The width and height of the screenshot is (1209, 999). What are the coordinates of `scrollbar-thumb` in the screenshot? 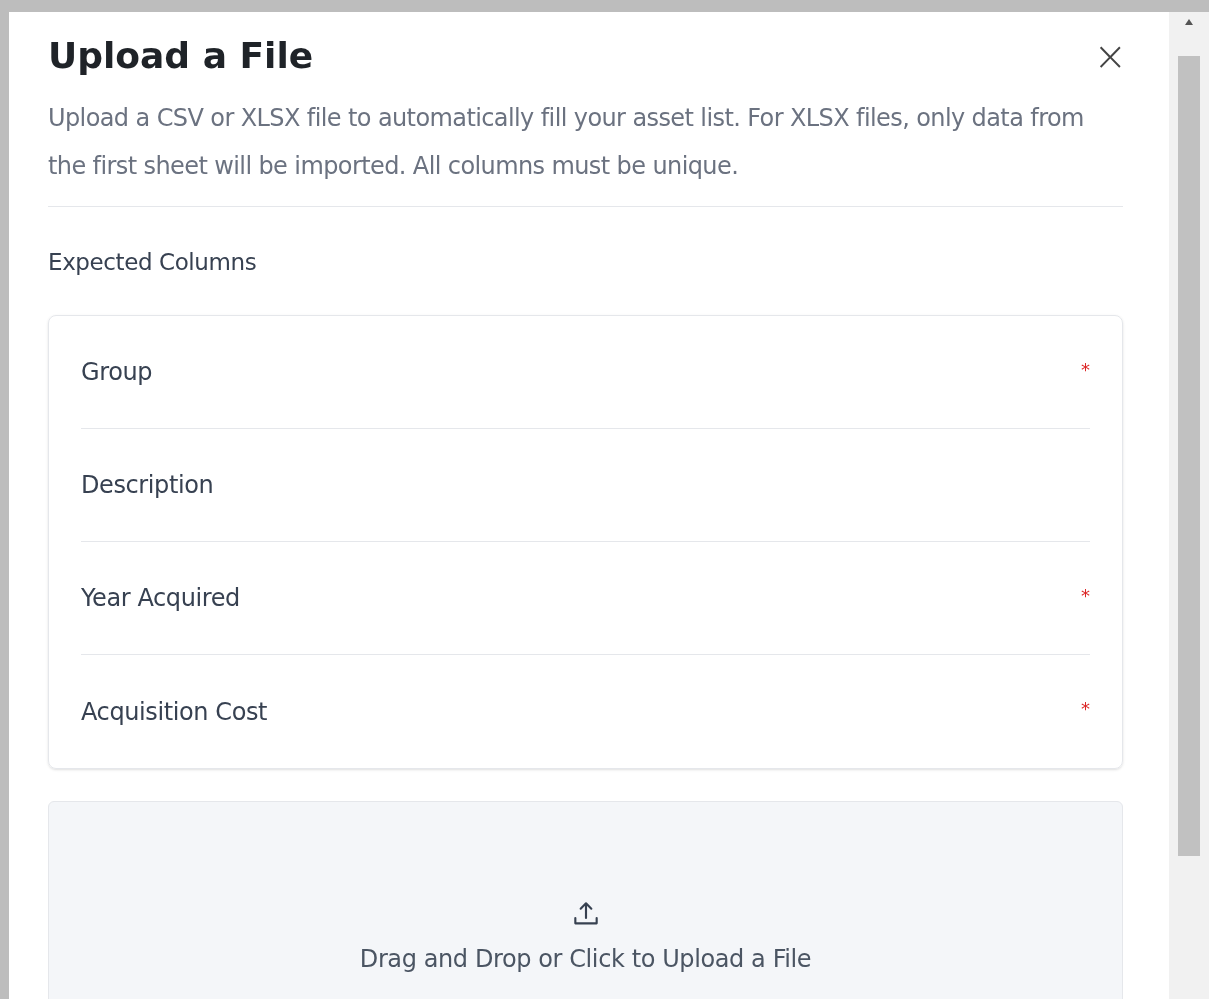 It's located at (1189, 456).